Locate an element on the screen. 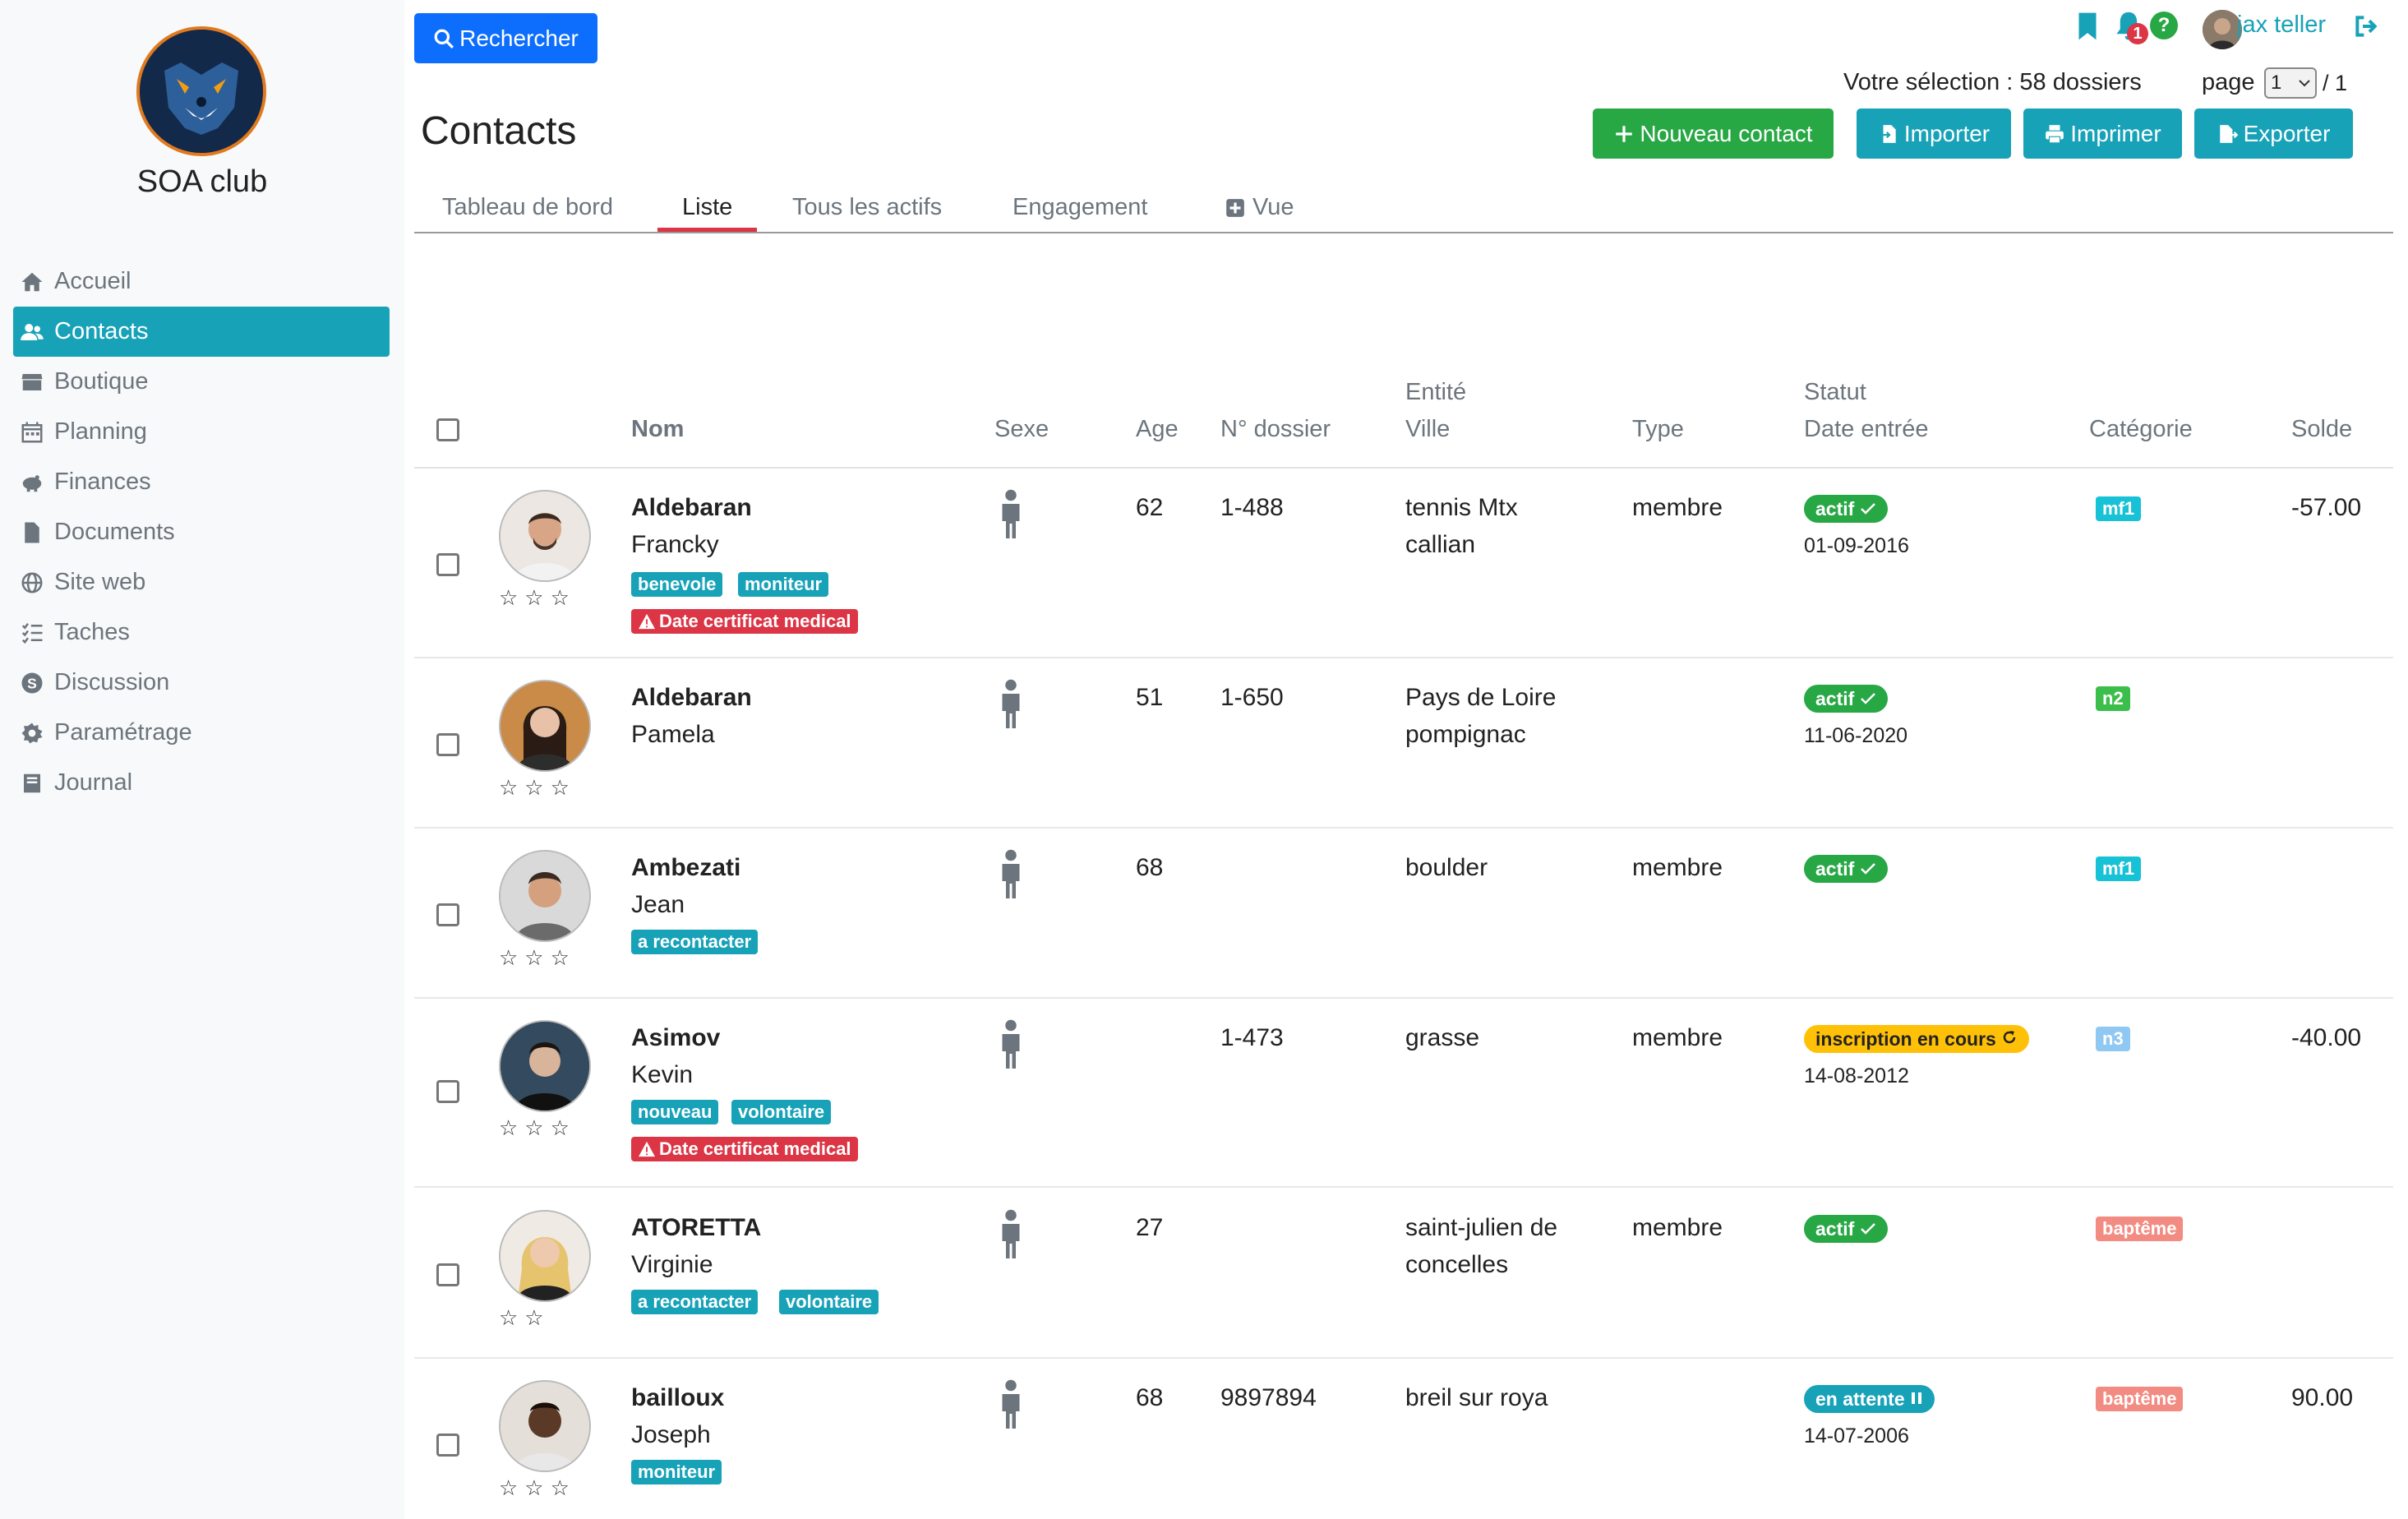  contact-entite: tennis Mtx is located at coordinates (1461, 508).